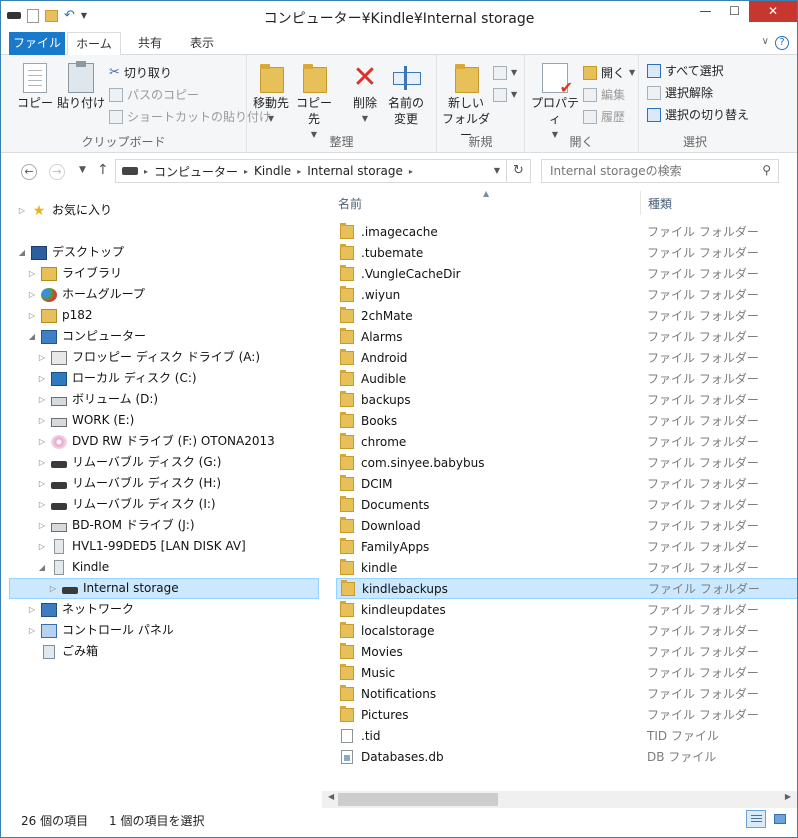 The width and height of the screenshot is (798, 838). What do you see at coordinates (85, 420) in the screenshot?
I see `tree-work-e: ▷ WORK (E:)` at bounding box center [85, 420].